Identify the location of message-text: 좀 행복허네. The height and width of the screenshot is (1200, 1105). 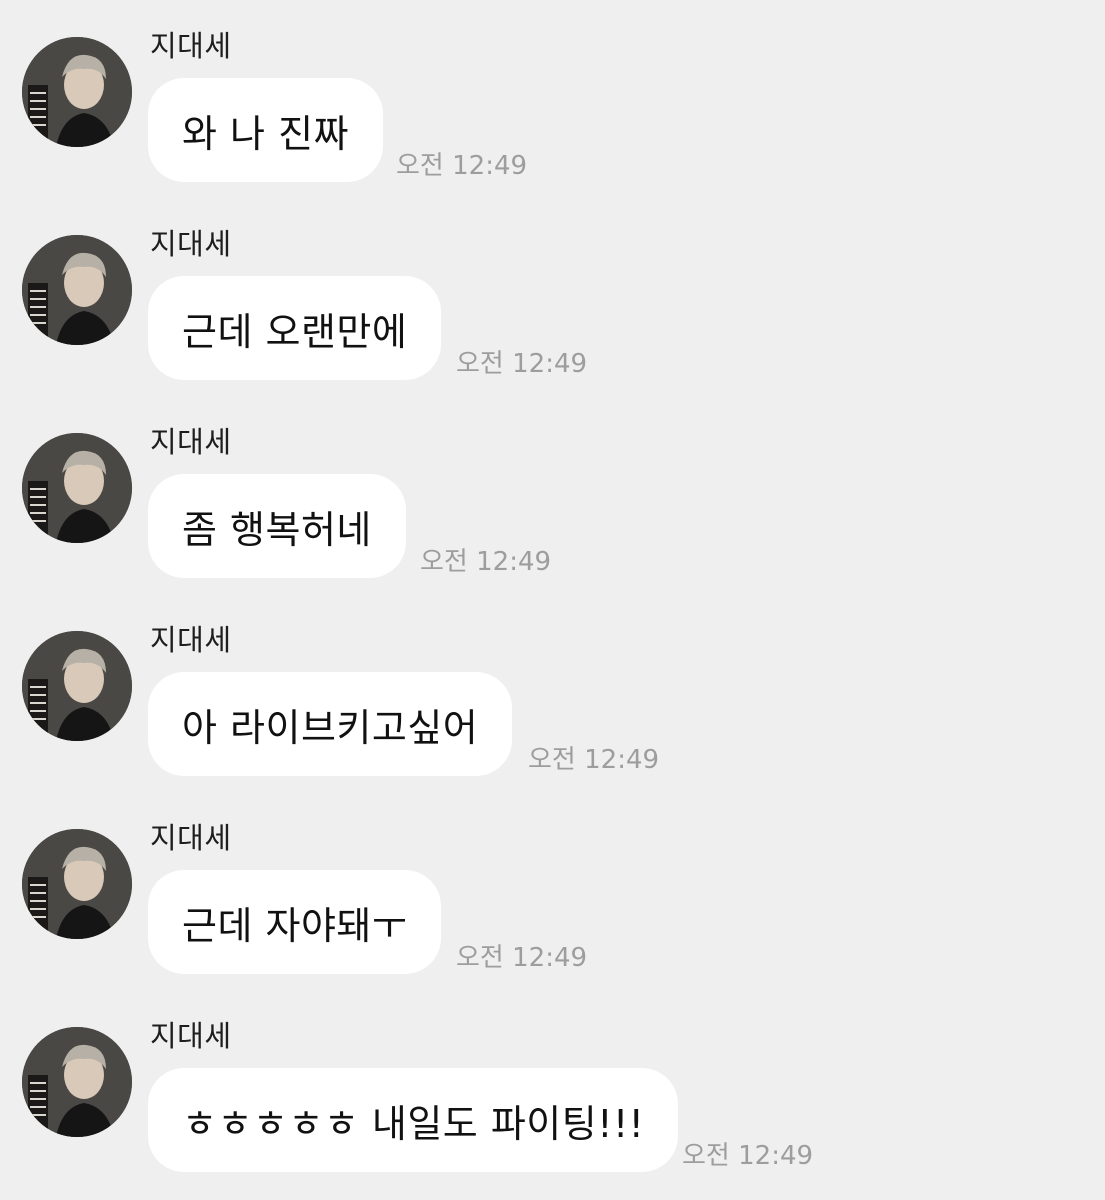
(277, 529).